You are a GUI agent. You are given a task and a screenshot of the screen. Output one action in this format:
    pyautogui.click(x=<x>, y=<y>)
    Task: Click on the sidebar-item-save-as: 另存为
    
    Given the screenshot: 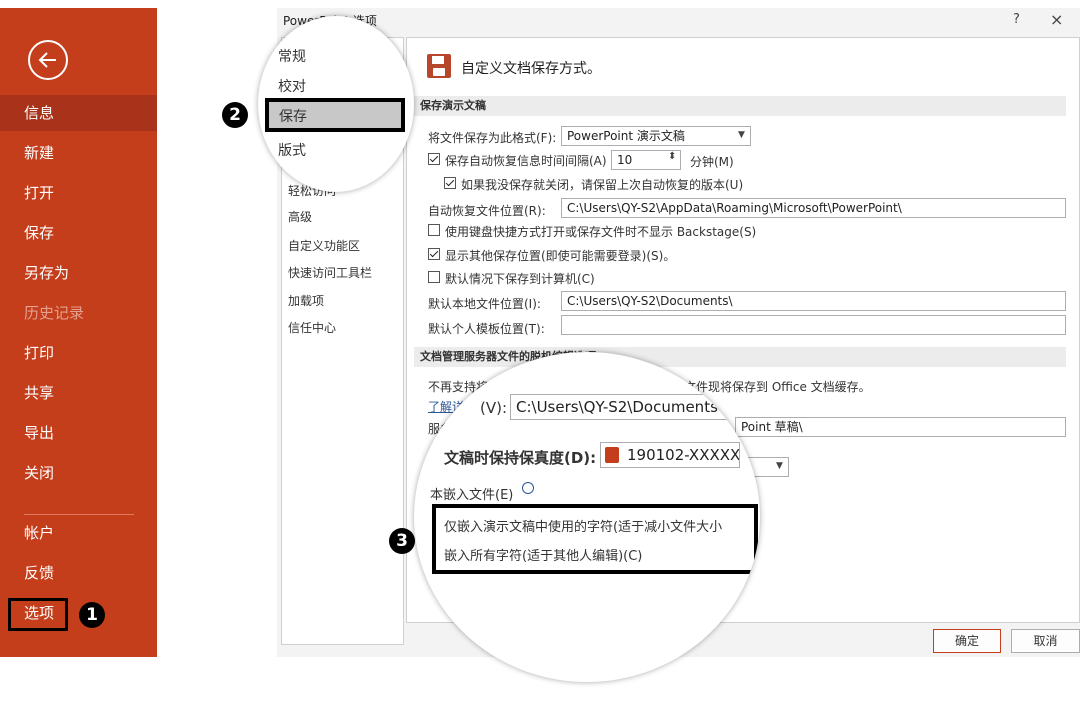 What is the action you would take?
    pyautogui.click(x=78, y=273)
    